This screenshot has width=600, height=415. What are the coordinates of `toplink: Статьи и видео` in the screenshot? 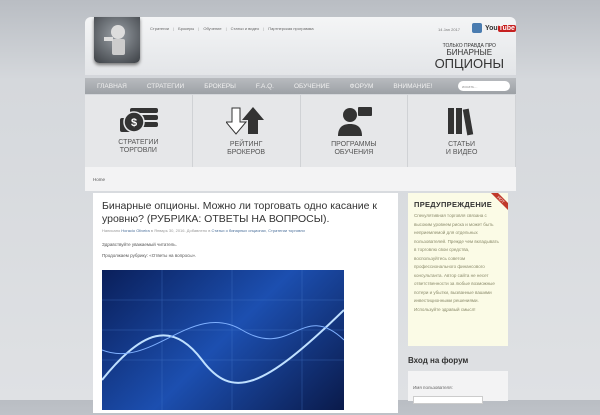 It's located at (245, 28).